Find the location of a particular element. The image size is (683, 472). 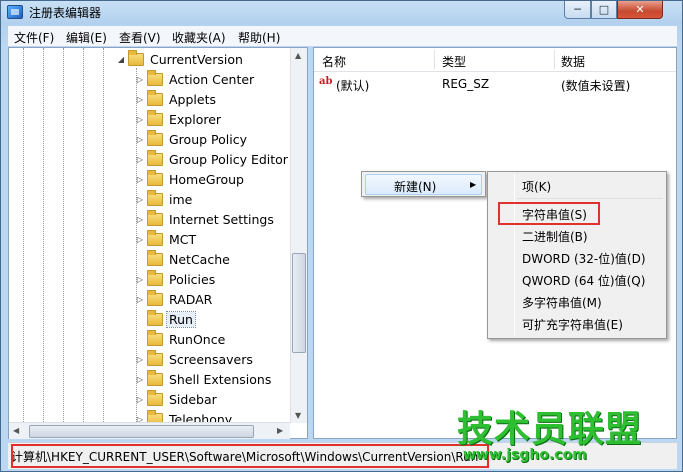

tree-item-label: RADAR is located at coordinates (191, 299).